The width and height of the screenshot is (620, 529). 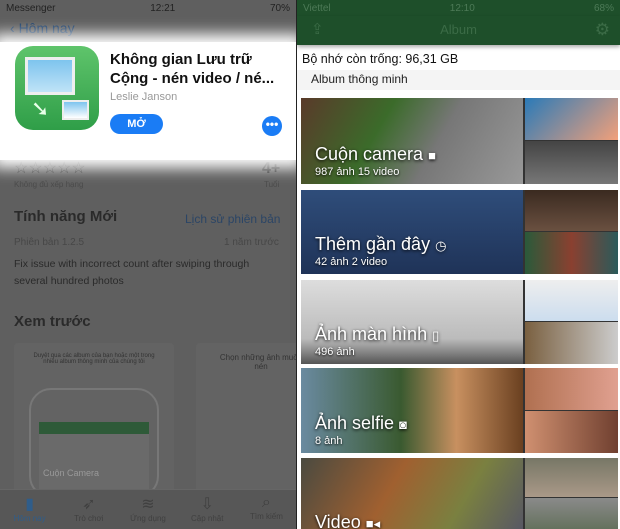 I want to click on album-type-icon: ■, so click(x=432, y=155).